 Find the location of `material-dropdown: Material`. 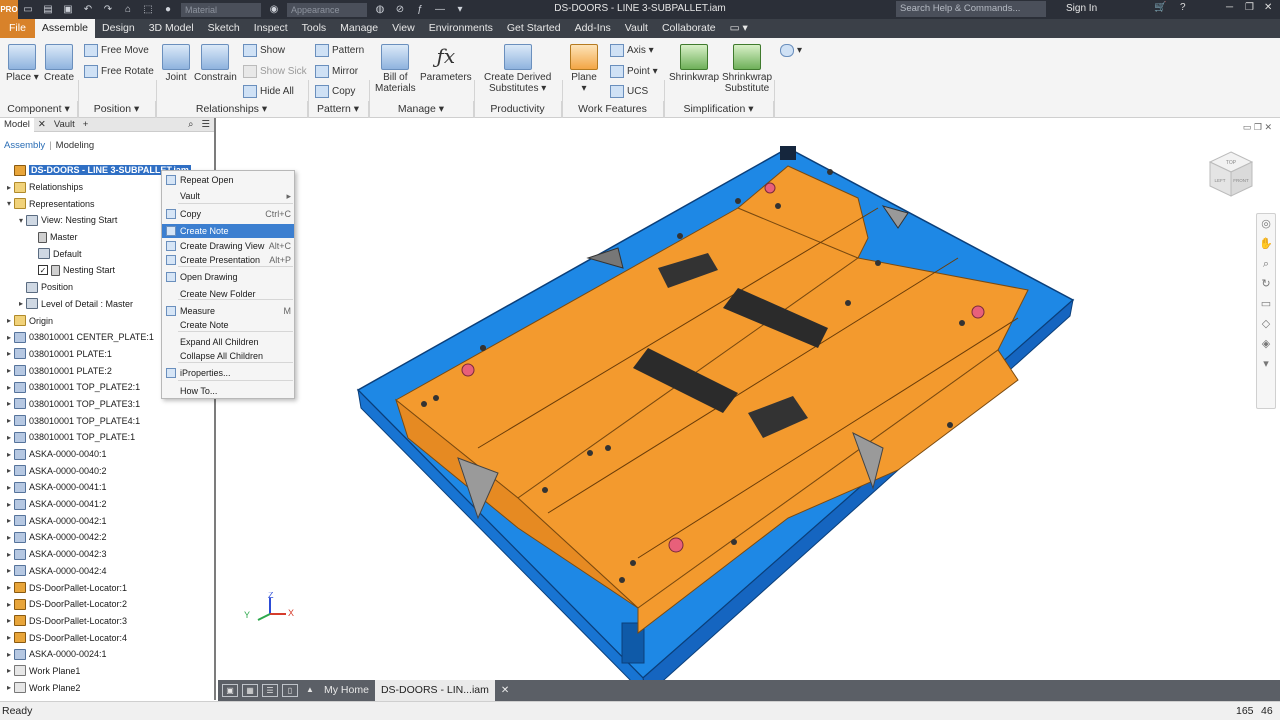

material-dropdown: Material is located at coordinates (221, 9).